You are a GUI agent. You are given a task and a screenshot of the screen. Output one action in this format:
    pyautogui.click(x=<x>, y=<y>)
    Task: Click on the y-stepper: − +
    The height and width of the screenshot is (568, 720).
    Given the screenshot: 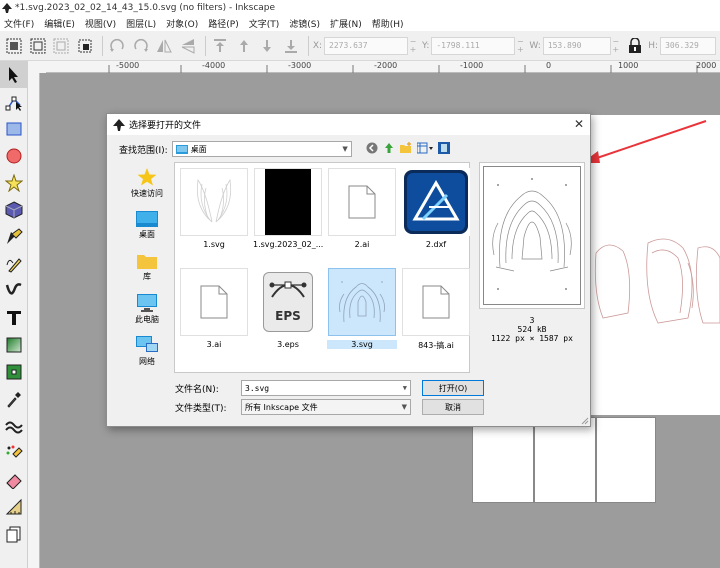 What is the action you would take?
    pyautogui.click(x=520, y=46)
    